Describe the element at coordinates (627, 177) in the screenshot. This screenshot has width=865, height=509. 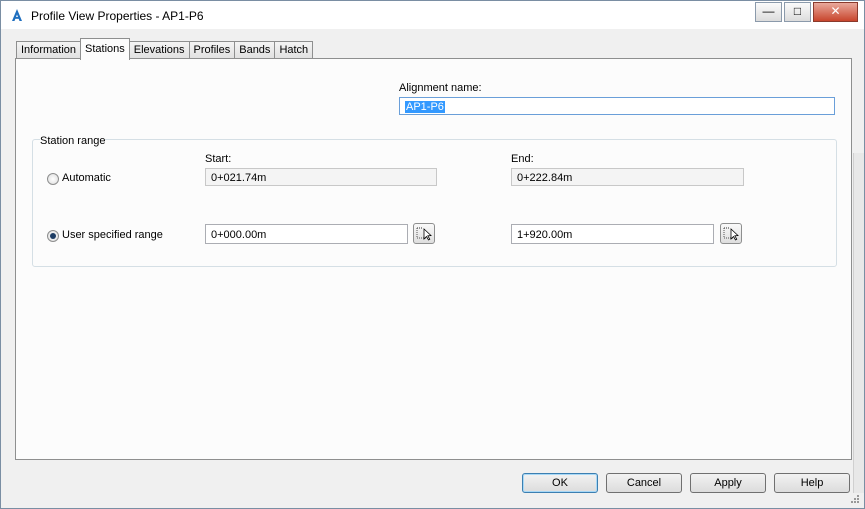
I see `automatic-end-field: 0+222.84m` at that location.